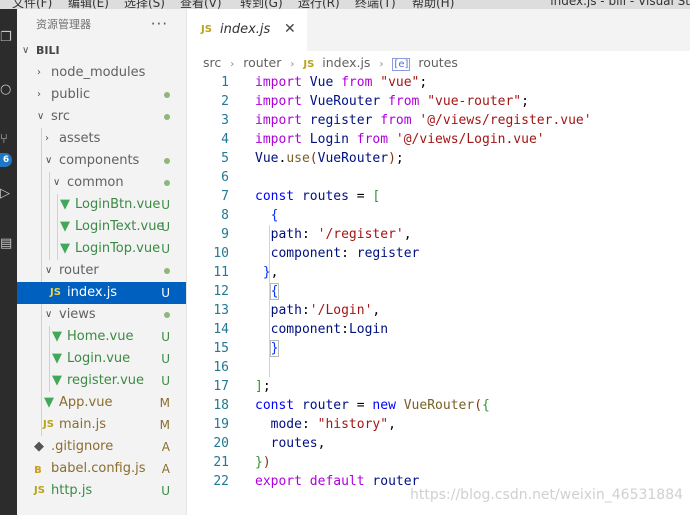 Image resolution: width=690 pixels, height=515 pixels. I want to click on code-text: path:'/Login',, so click(325, 310).